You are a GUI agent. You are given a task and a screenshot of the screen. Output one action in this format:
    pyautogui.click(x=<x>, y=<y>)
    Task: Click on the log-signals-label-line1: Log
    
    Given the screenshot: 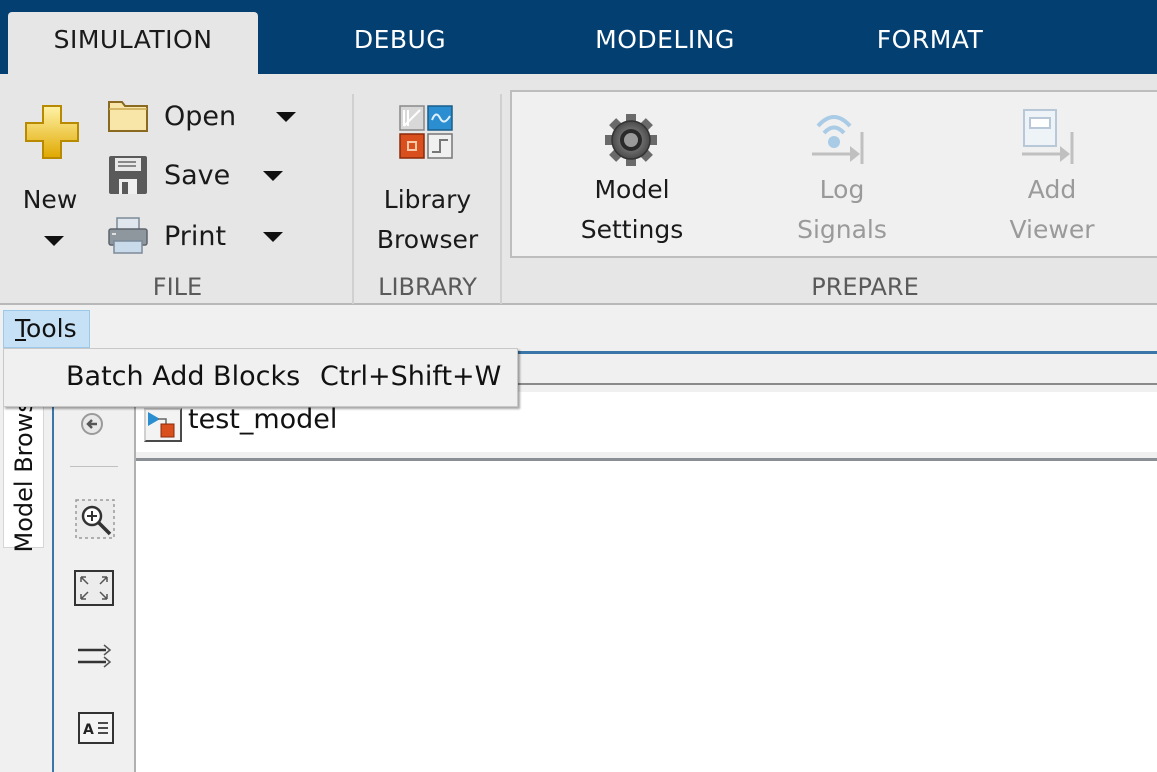 What is the action you would take?
    pyautogui.click(x=842, y=189)
    